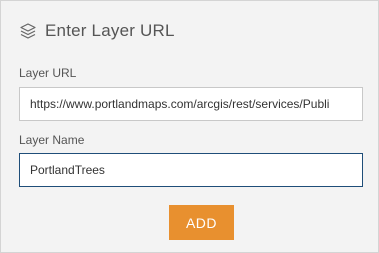  I want to click on layer-url-input, so click(191, 104).